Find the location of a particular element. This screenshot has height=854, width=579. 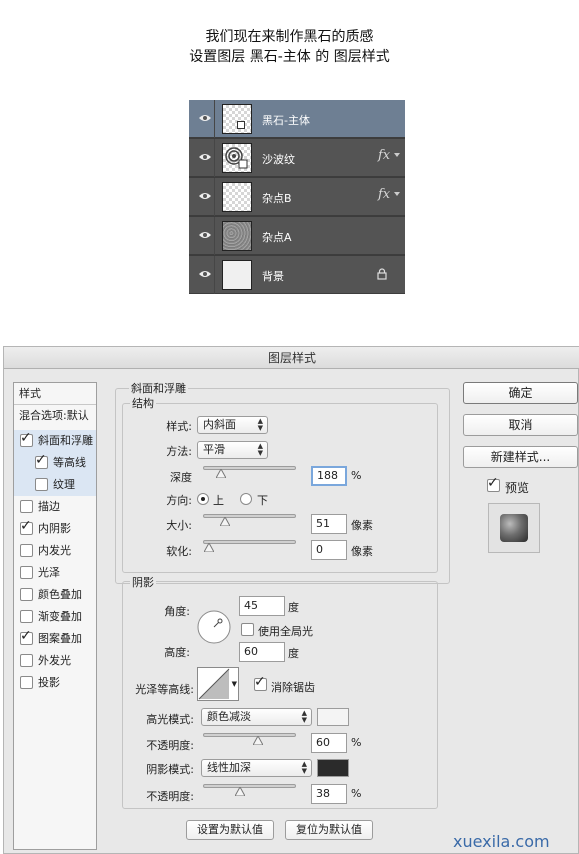

technique-value: 平滑 is located at coordinates (214, 449).